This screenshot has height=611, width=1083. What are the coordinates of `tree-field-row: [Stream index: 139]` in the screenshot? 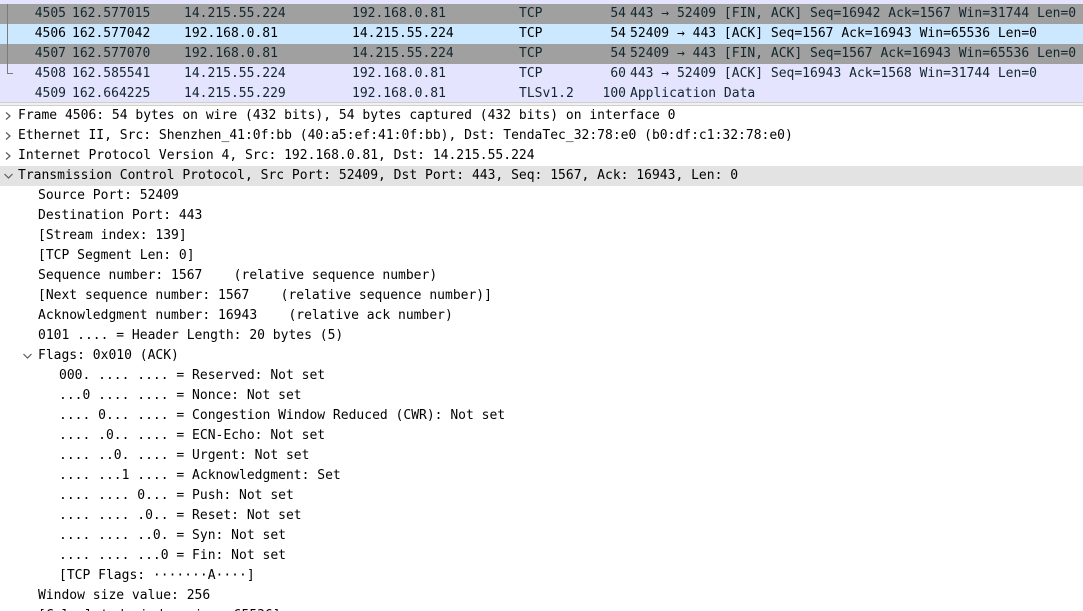 It's located at (541, 236).